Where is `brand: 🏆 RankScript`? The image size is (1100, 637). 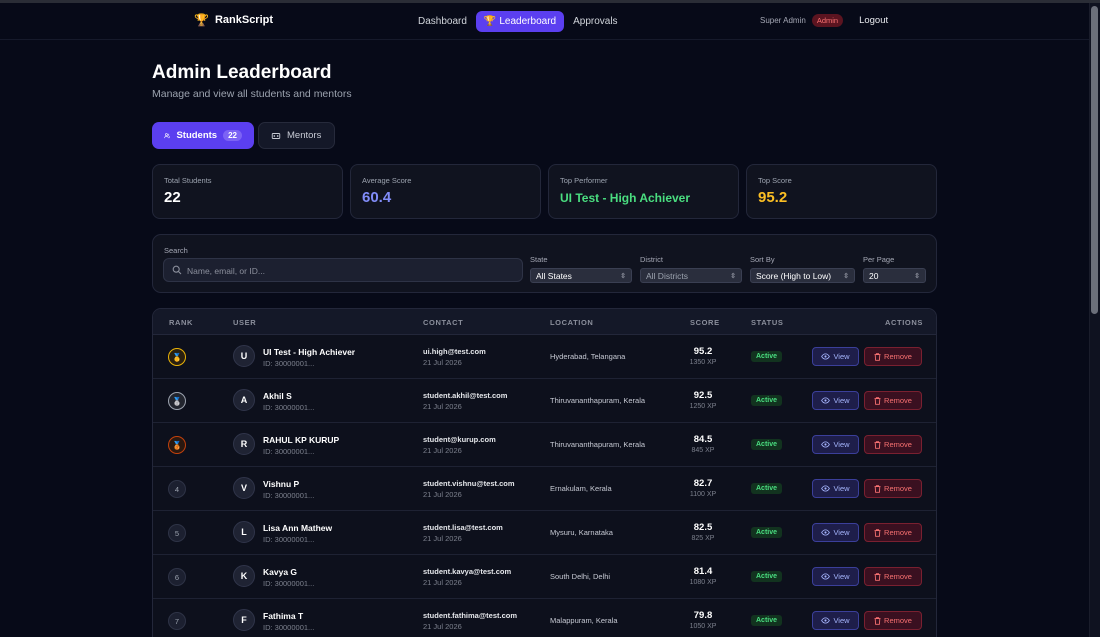
brand: 🏆 RankScript is located at coordinates (233, 20).